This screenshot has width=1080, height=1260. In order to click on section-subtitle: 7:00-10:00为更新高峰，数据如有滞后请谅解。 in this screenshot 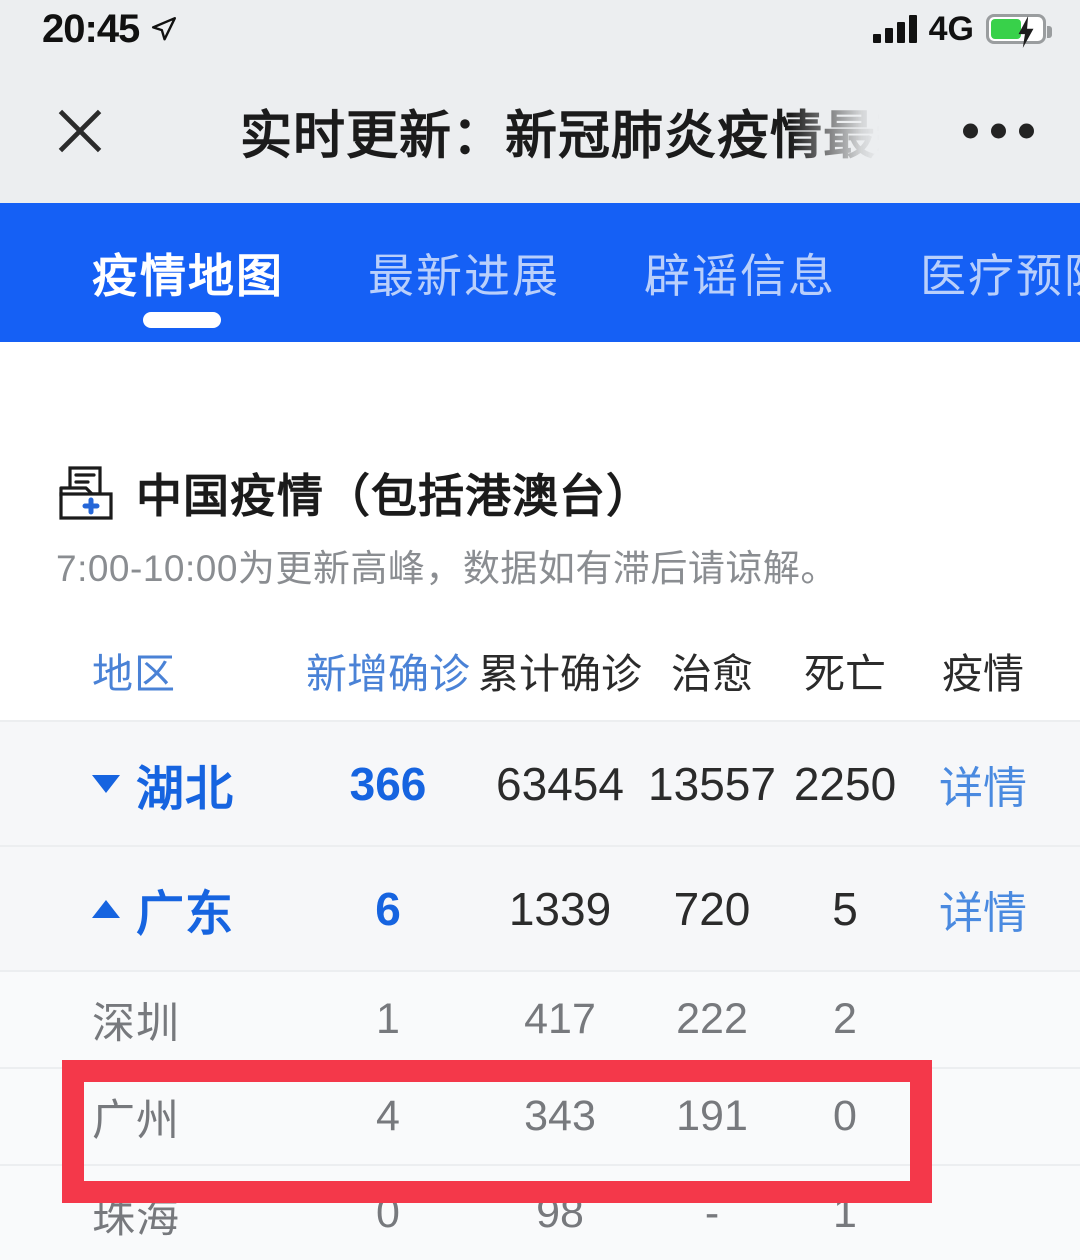, I will do `click(447, 568)`.